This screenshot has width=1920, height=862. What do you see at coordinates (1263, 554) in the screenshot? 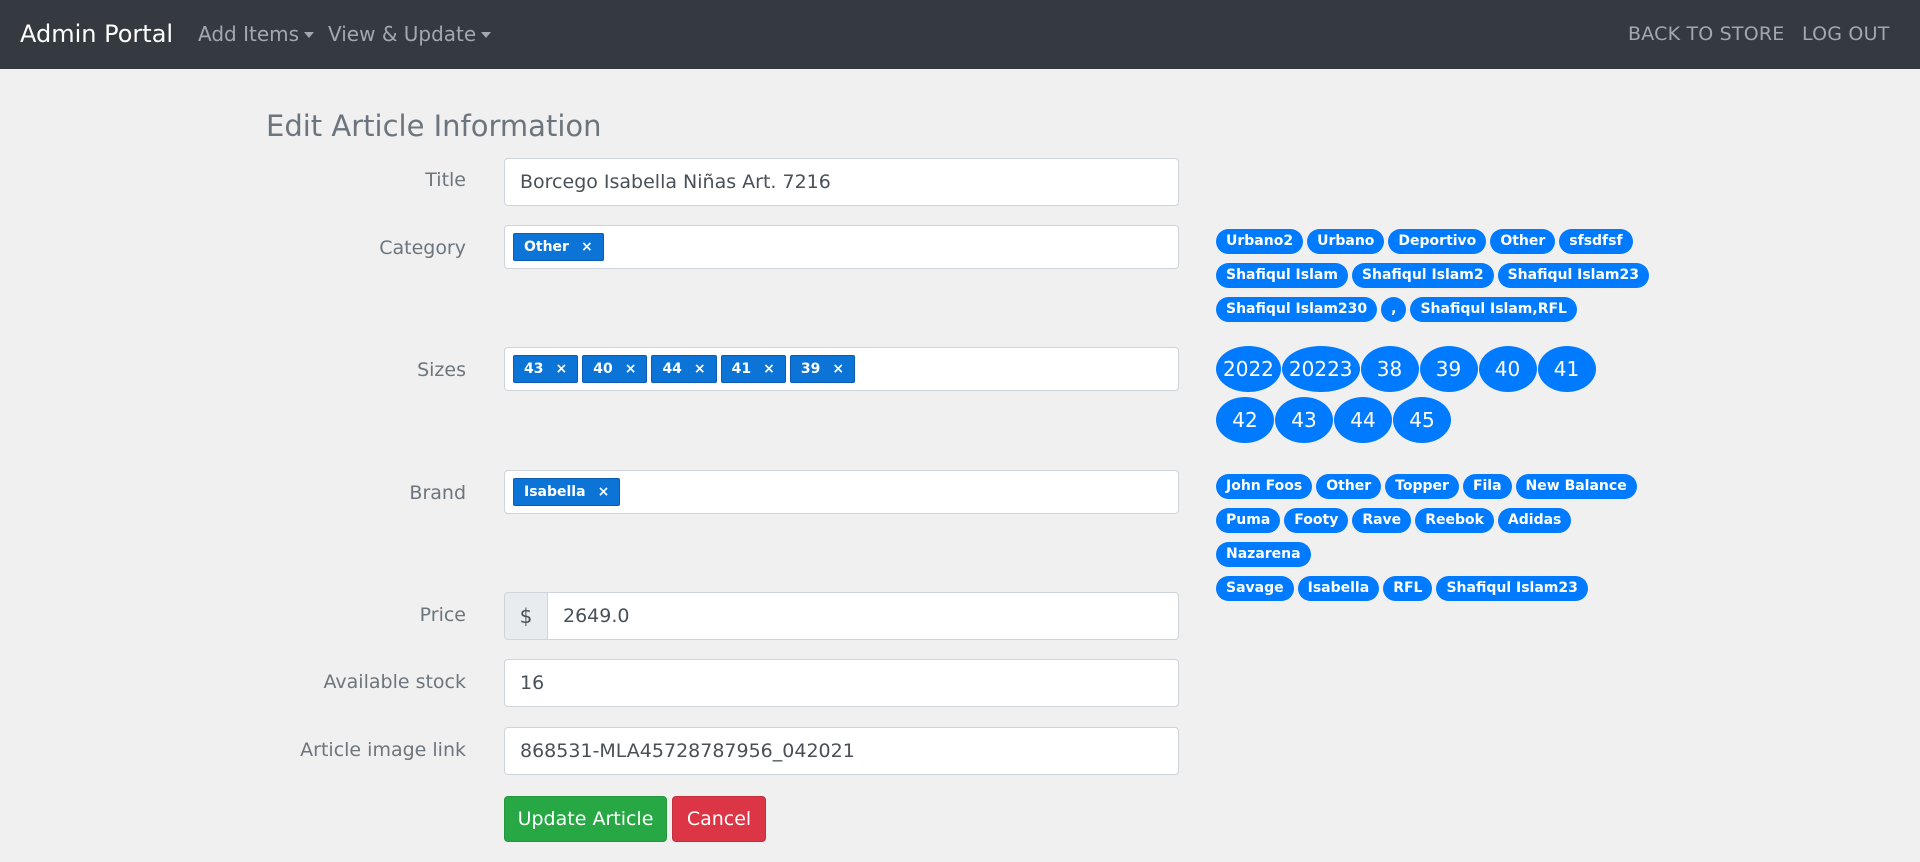
I see `brand-pill: Nazarena` at bounding box center [1263, 554].